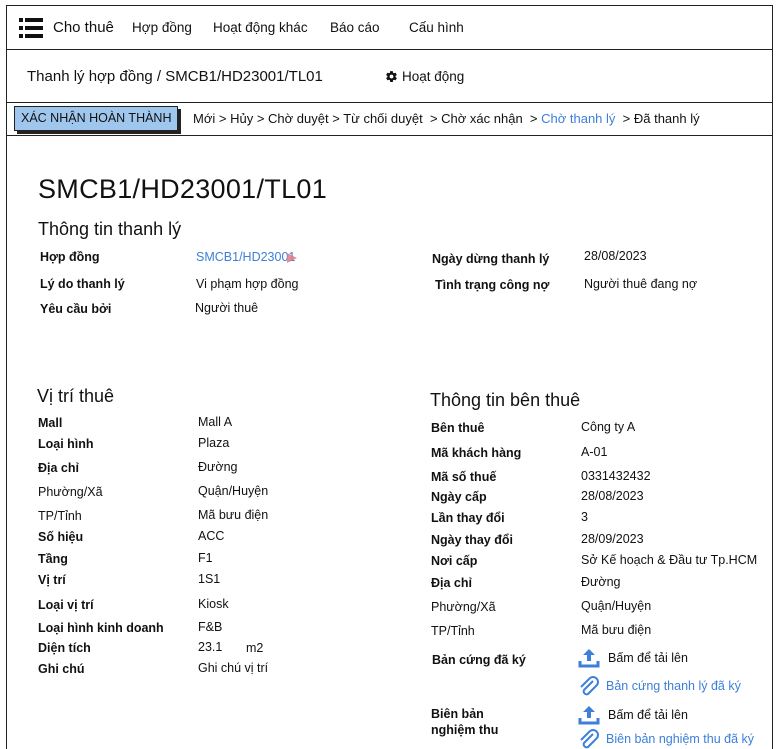  I want to click on liquidation-section-title: Thông tin thanh lý, so click(110, 229).